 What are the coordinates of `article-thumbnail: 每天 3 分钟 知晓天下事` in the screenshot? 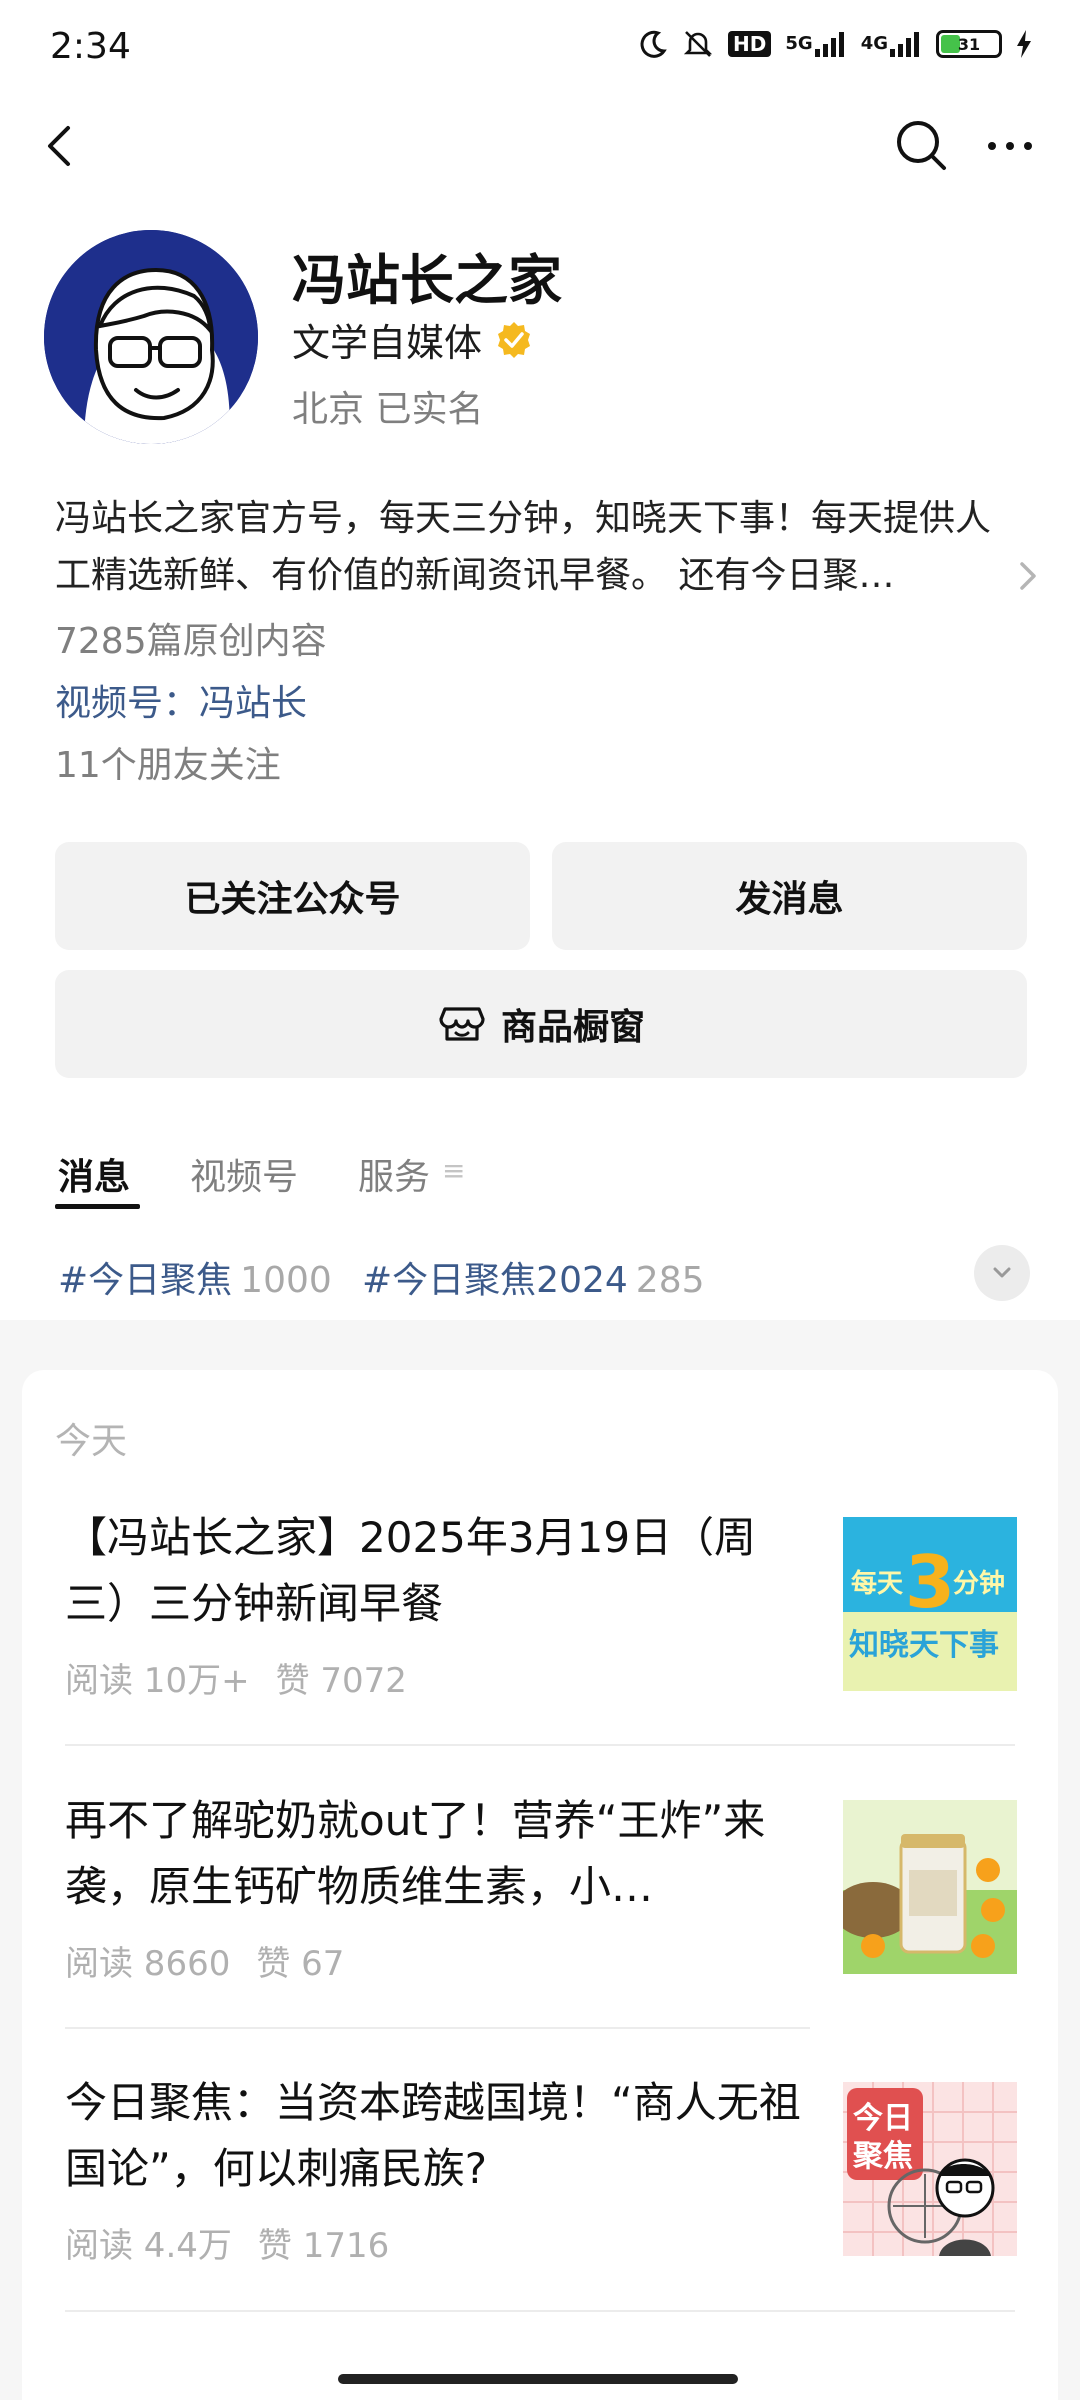 It's located at (930, 1604).